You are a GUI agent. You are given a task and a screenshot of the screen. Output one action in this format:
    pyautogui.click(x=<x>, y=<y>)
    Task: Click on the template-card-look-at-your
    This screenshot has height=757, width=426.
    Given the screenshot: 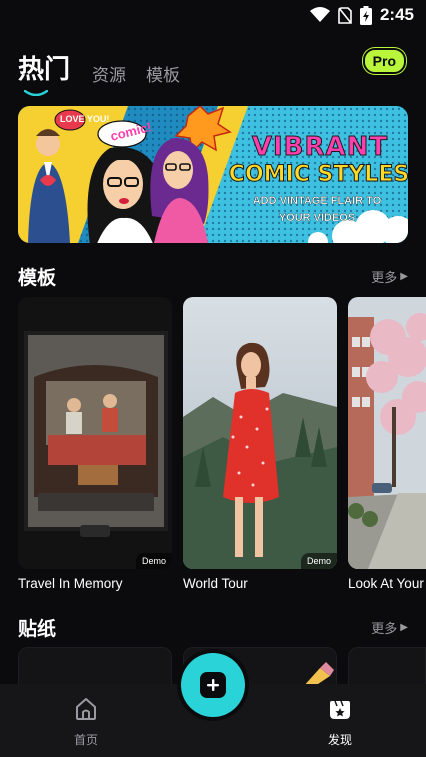 What is the action you would take?
    pyautogui.click(x=387, y=433)
    